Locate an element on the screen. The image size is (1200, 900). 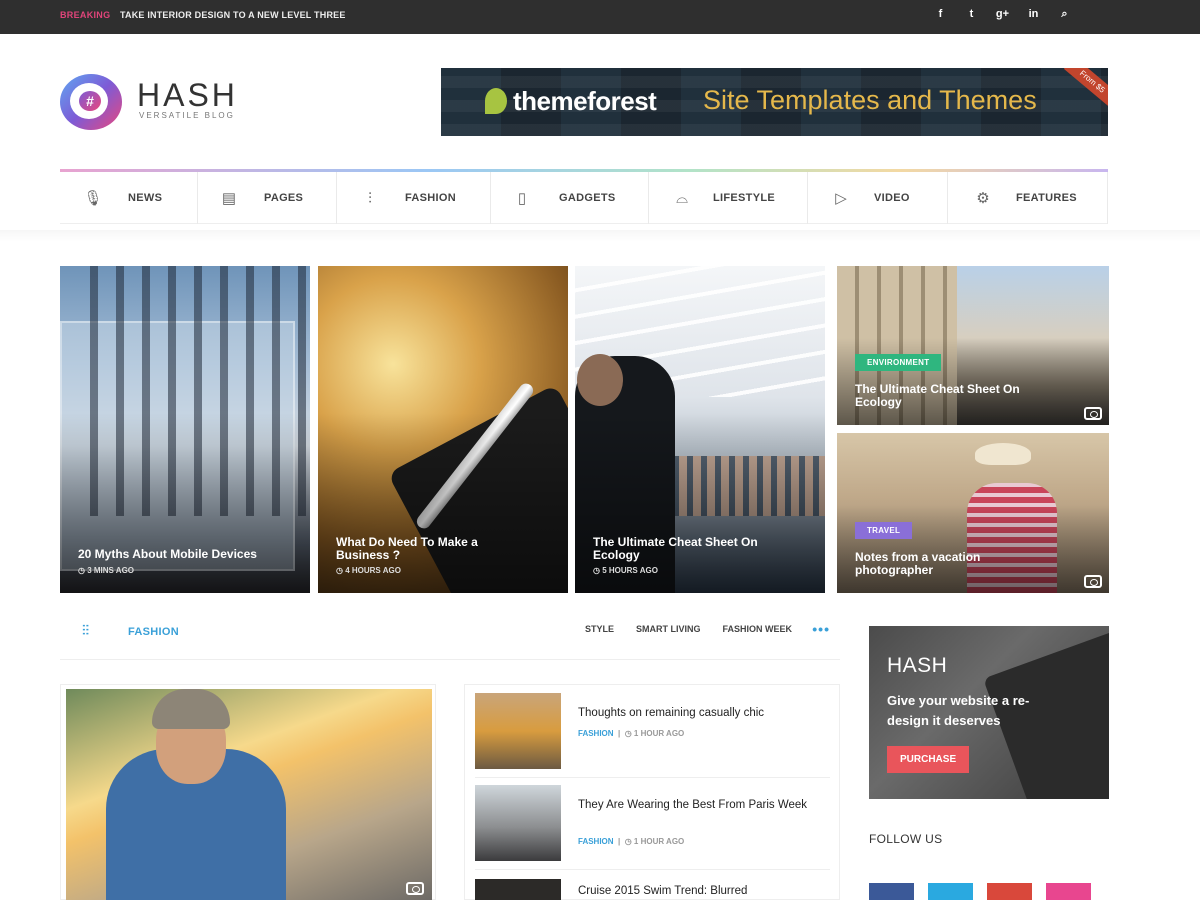
tablet-icon: ▯ is located at coordinates (522, 198).